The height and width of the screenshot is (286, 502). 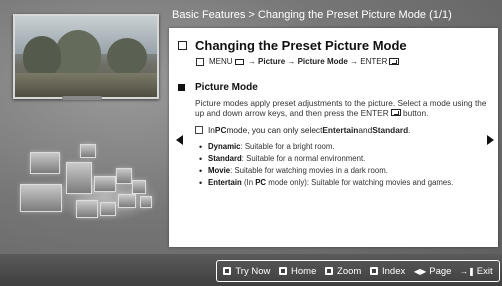 What do you see at coordinates (490, 140) in the screenshot?
I see `next-page-arrow-icon` at bounding box center [490, 140].